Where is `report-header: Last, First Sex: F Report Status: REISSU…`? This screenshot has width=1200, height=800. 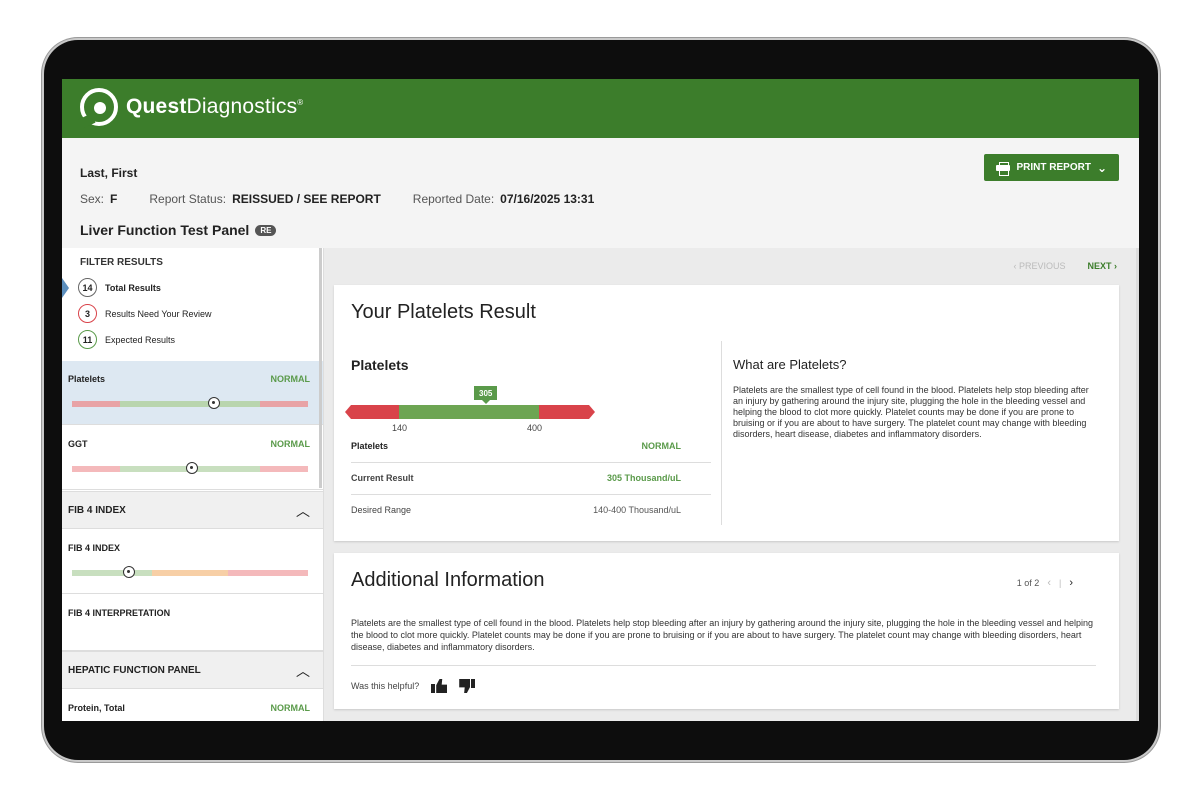 report-header: Last, First Sex: F Report Status: REISSU… is located at coordinates (600, 193).